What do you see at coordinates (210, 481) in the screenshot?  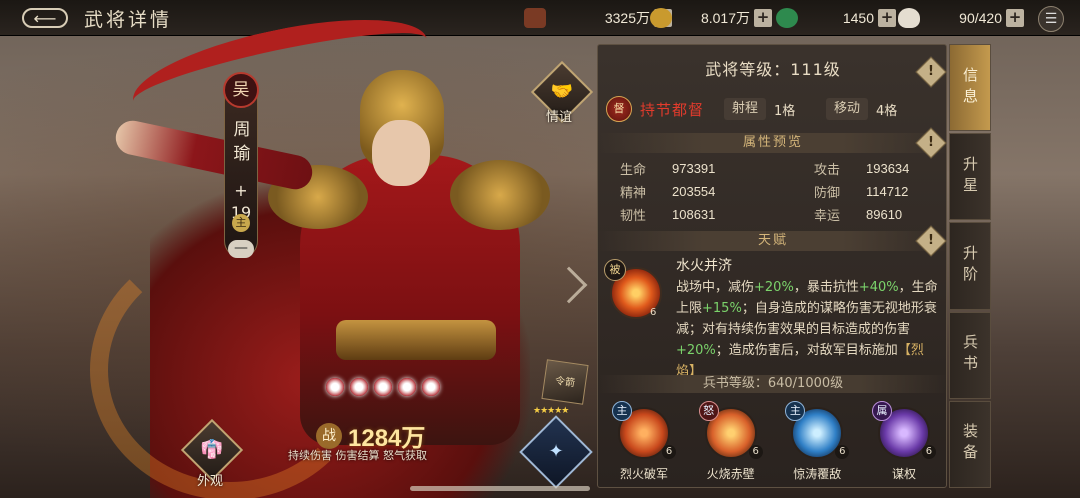 I see `appearance-label: 外观` at bounding box center [210, 481].